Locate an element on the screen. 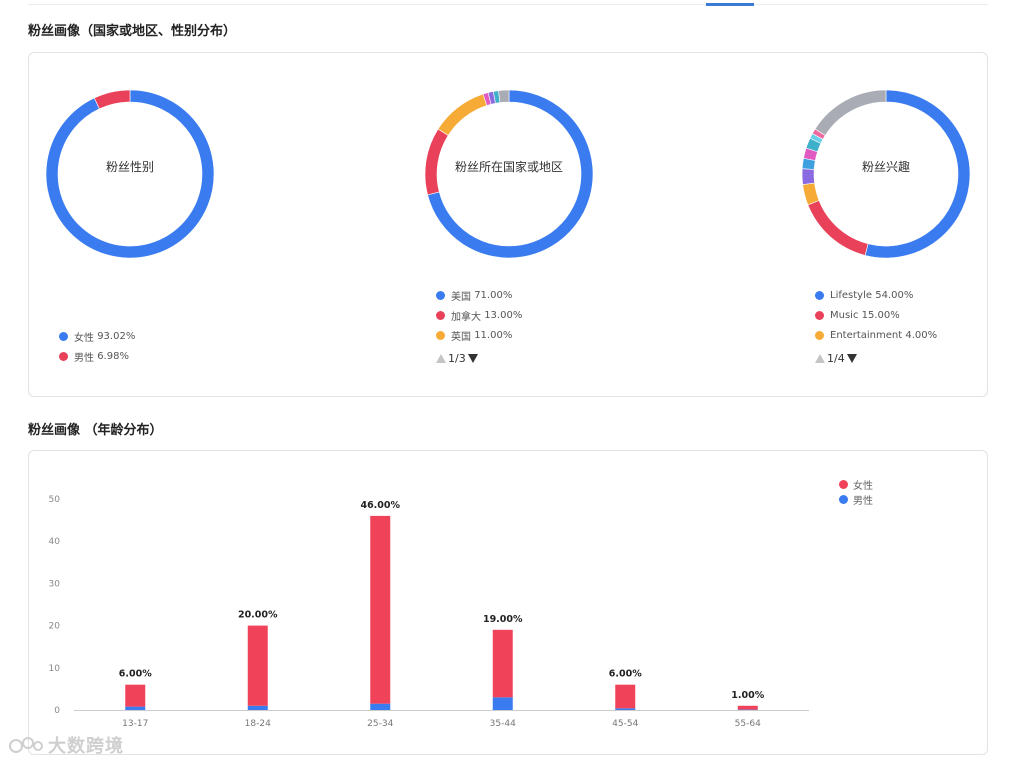 The height and width of the screenshot is (764, 1012). gender-legend: 女性 93.02% 男性 6.98% is located at coordinates (97, 346).